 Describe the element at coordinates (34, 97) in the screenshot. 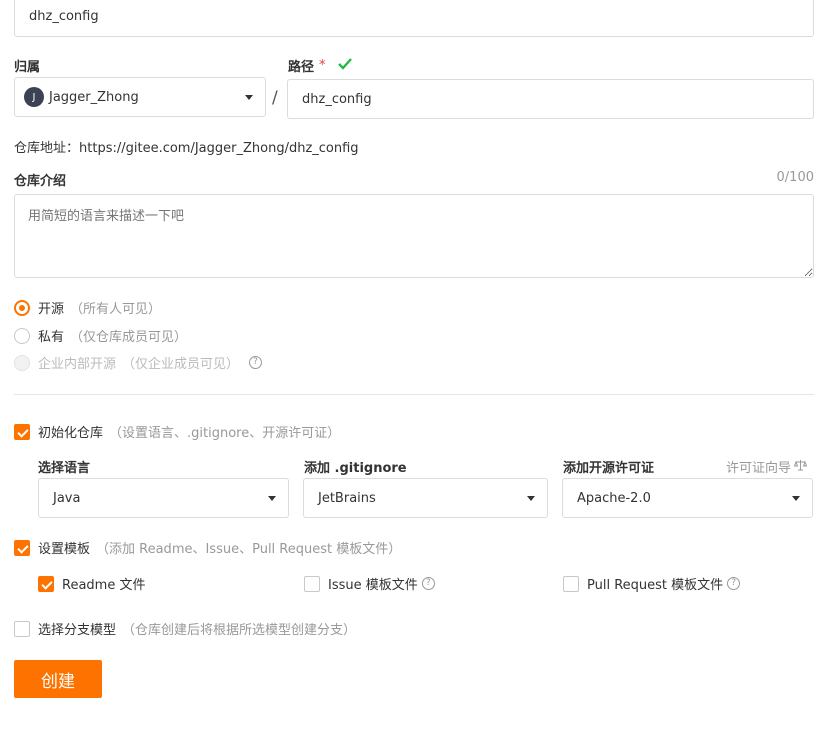

I see `avatar: J` at that location.